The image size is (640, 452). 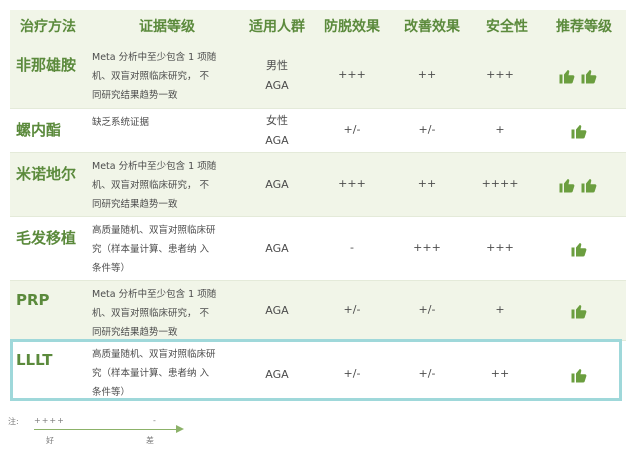 I want to click on legend: 注: ++++ - 好 差, so click(x=108, y=431).